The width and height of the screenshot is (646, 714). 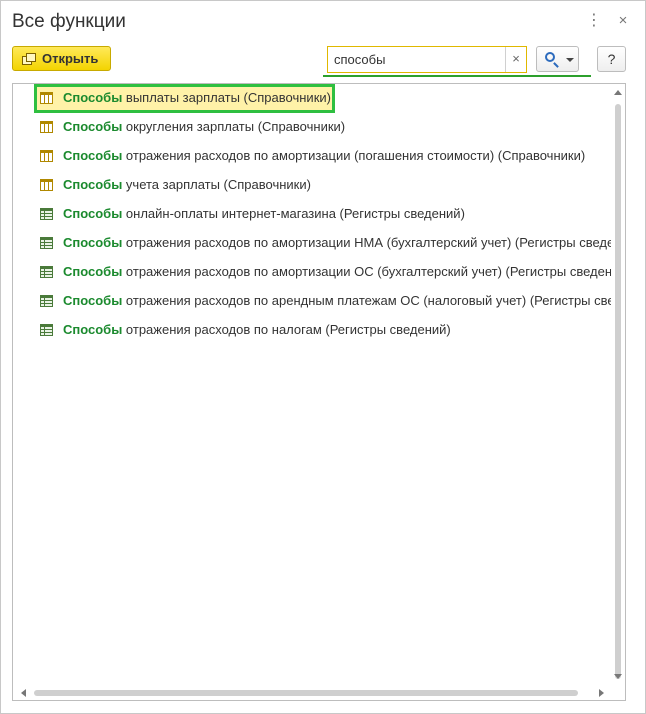 What do you see at coordinates (457, 76) in the screenshot?
I see `search-focus-underline` at bounding box center [457, 76].